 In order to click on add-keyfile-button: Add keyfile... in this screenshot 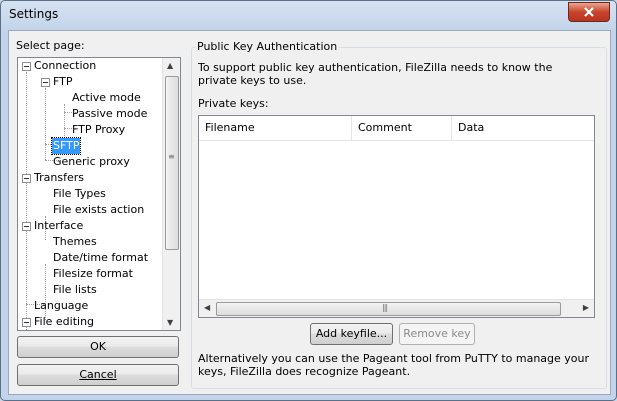, I will do `click(351, 334)`.